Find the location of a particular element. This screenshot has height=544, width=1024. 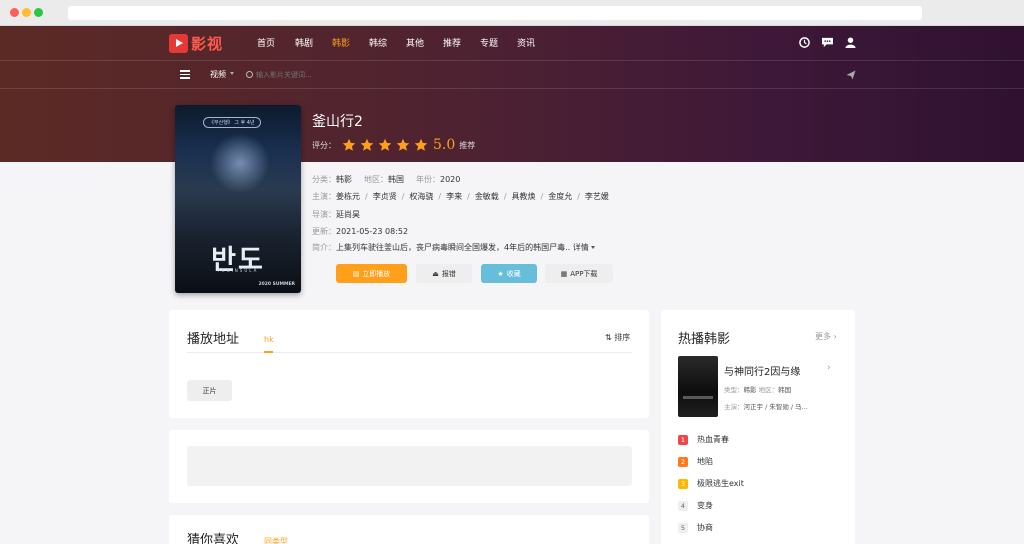

nav-item-recommend: 推荐 is located at coordinates (452, 42).